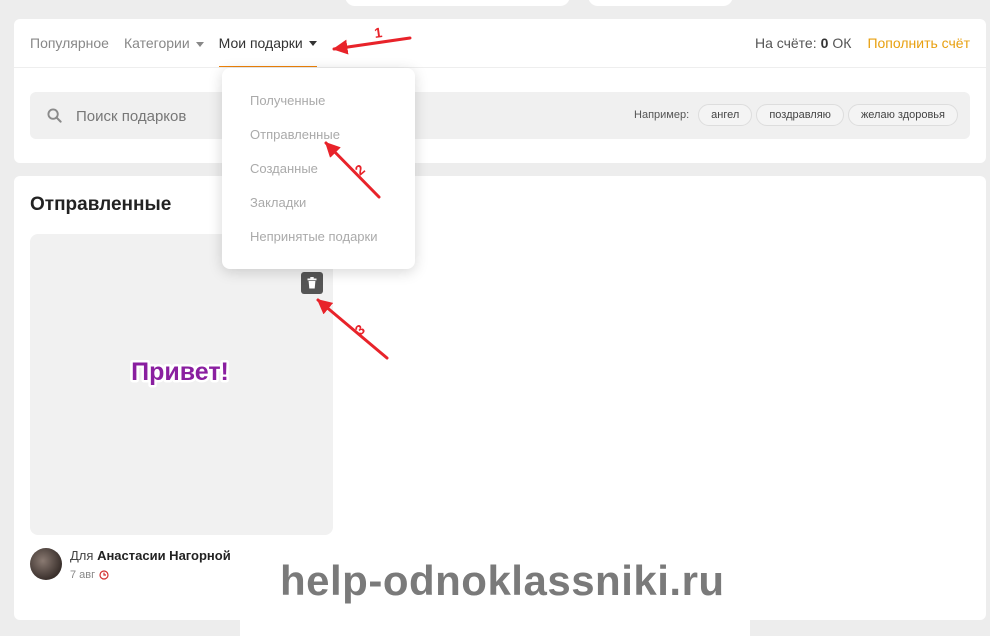 This screenshot has height=636, width=990. I want to click on topup-link: Пополнить счёт, so click(918, 43).